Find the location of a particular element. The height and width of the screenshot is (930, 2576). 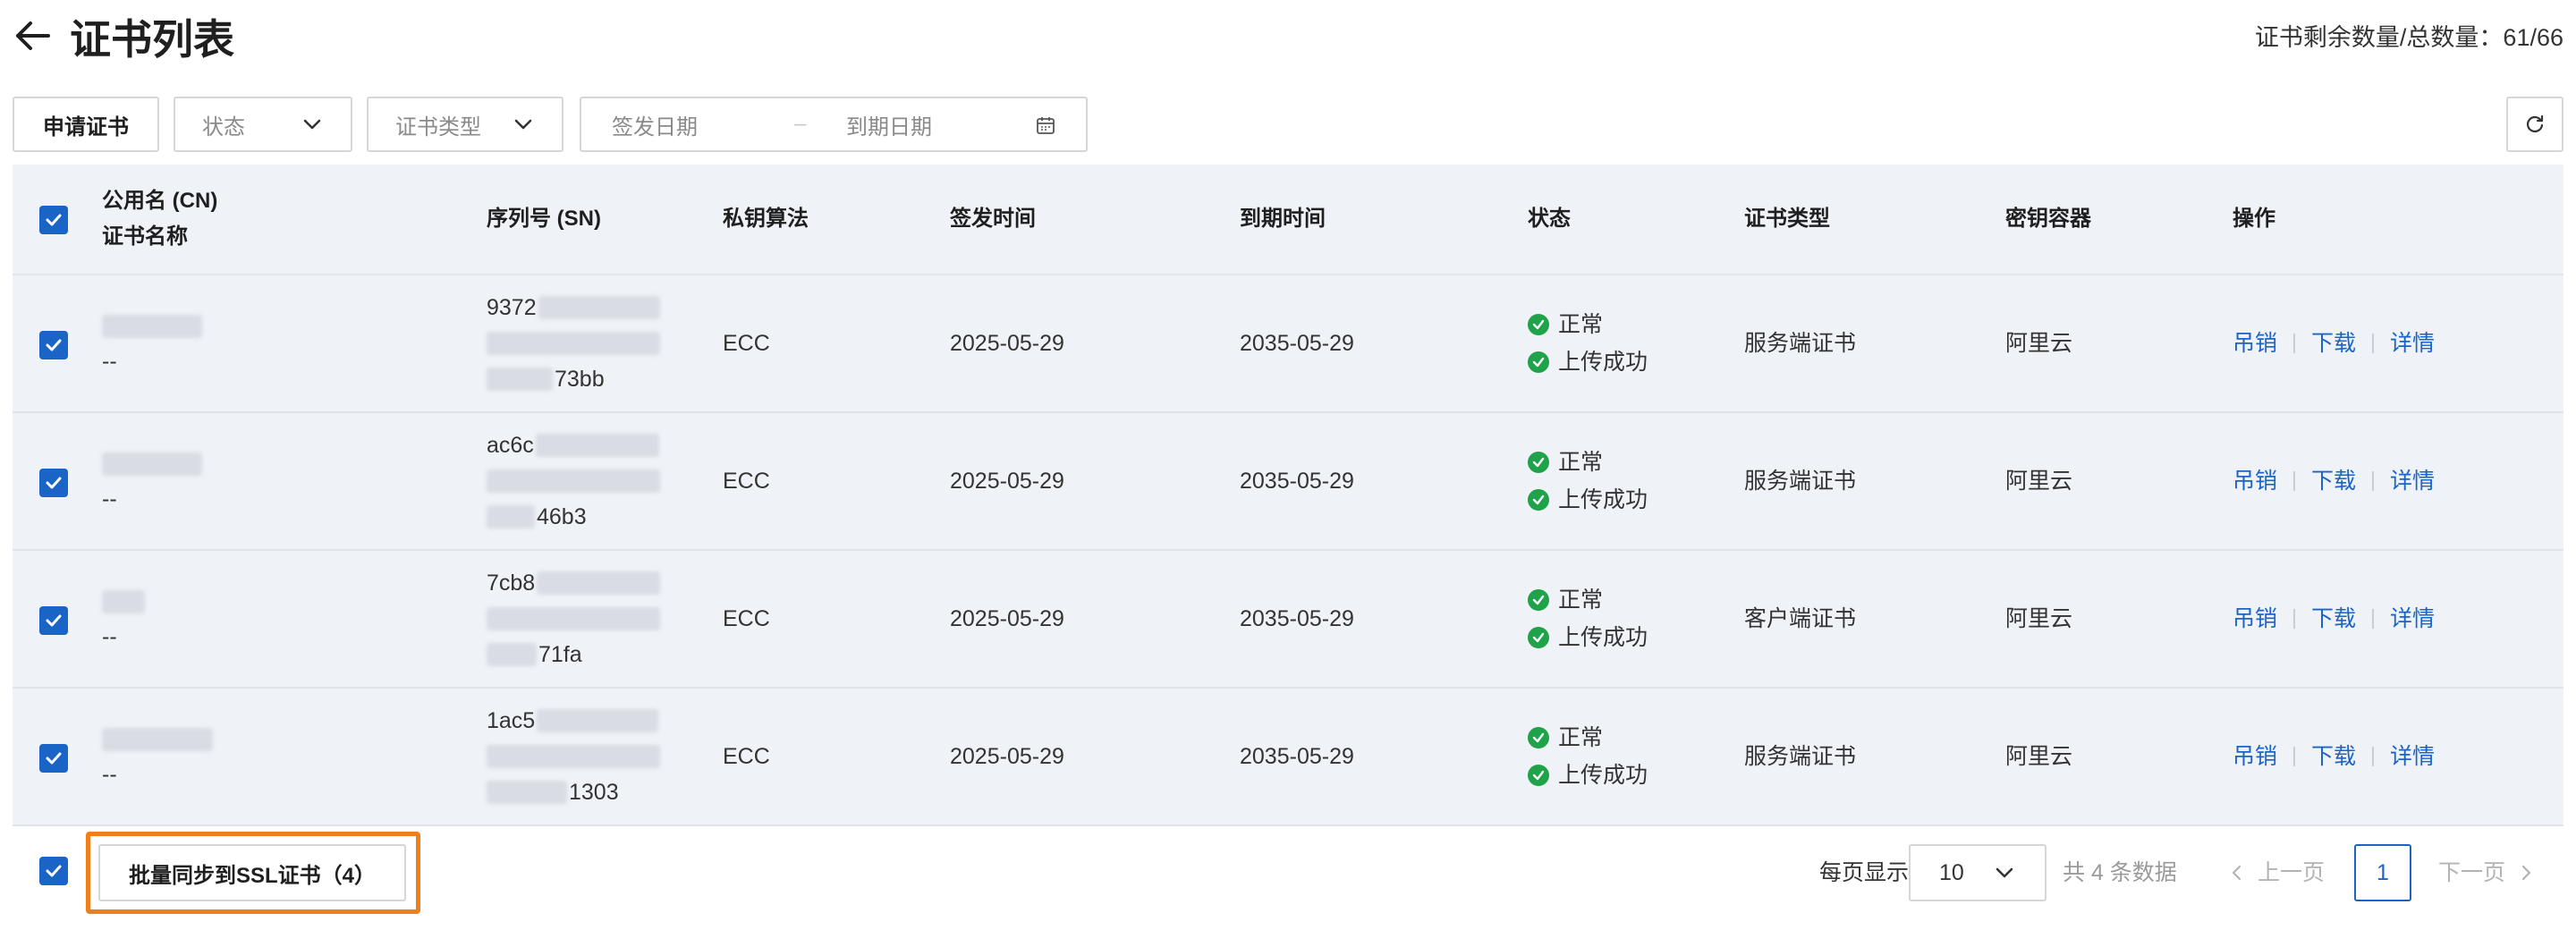

page-title: 证书列表 is located at coordinates (152, 39).